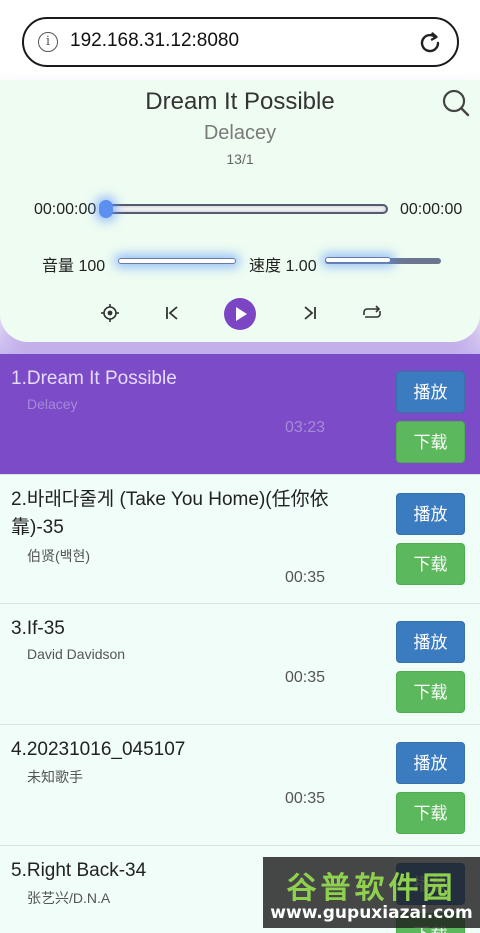 Image resolution: width=480 pixels, height=933 pixels. What do you see at coordinates (52, 404) in the screenshot?
I see `song-artist: Delacey` at bounding box center [52, 404].